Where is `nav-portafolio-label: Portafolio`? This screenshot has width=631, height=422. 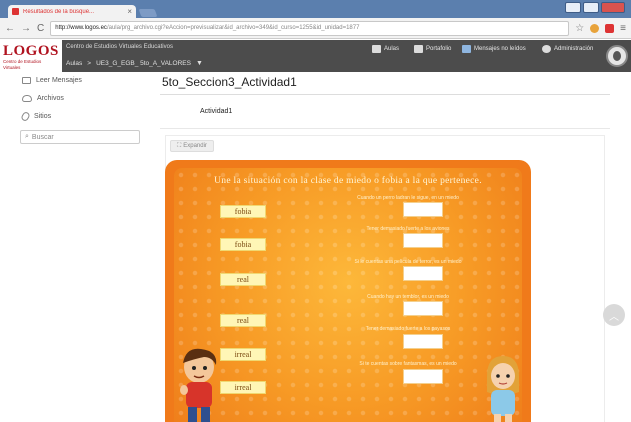 nav-portafolio-label: Portafolio is located at coordinates (439, 49).